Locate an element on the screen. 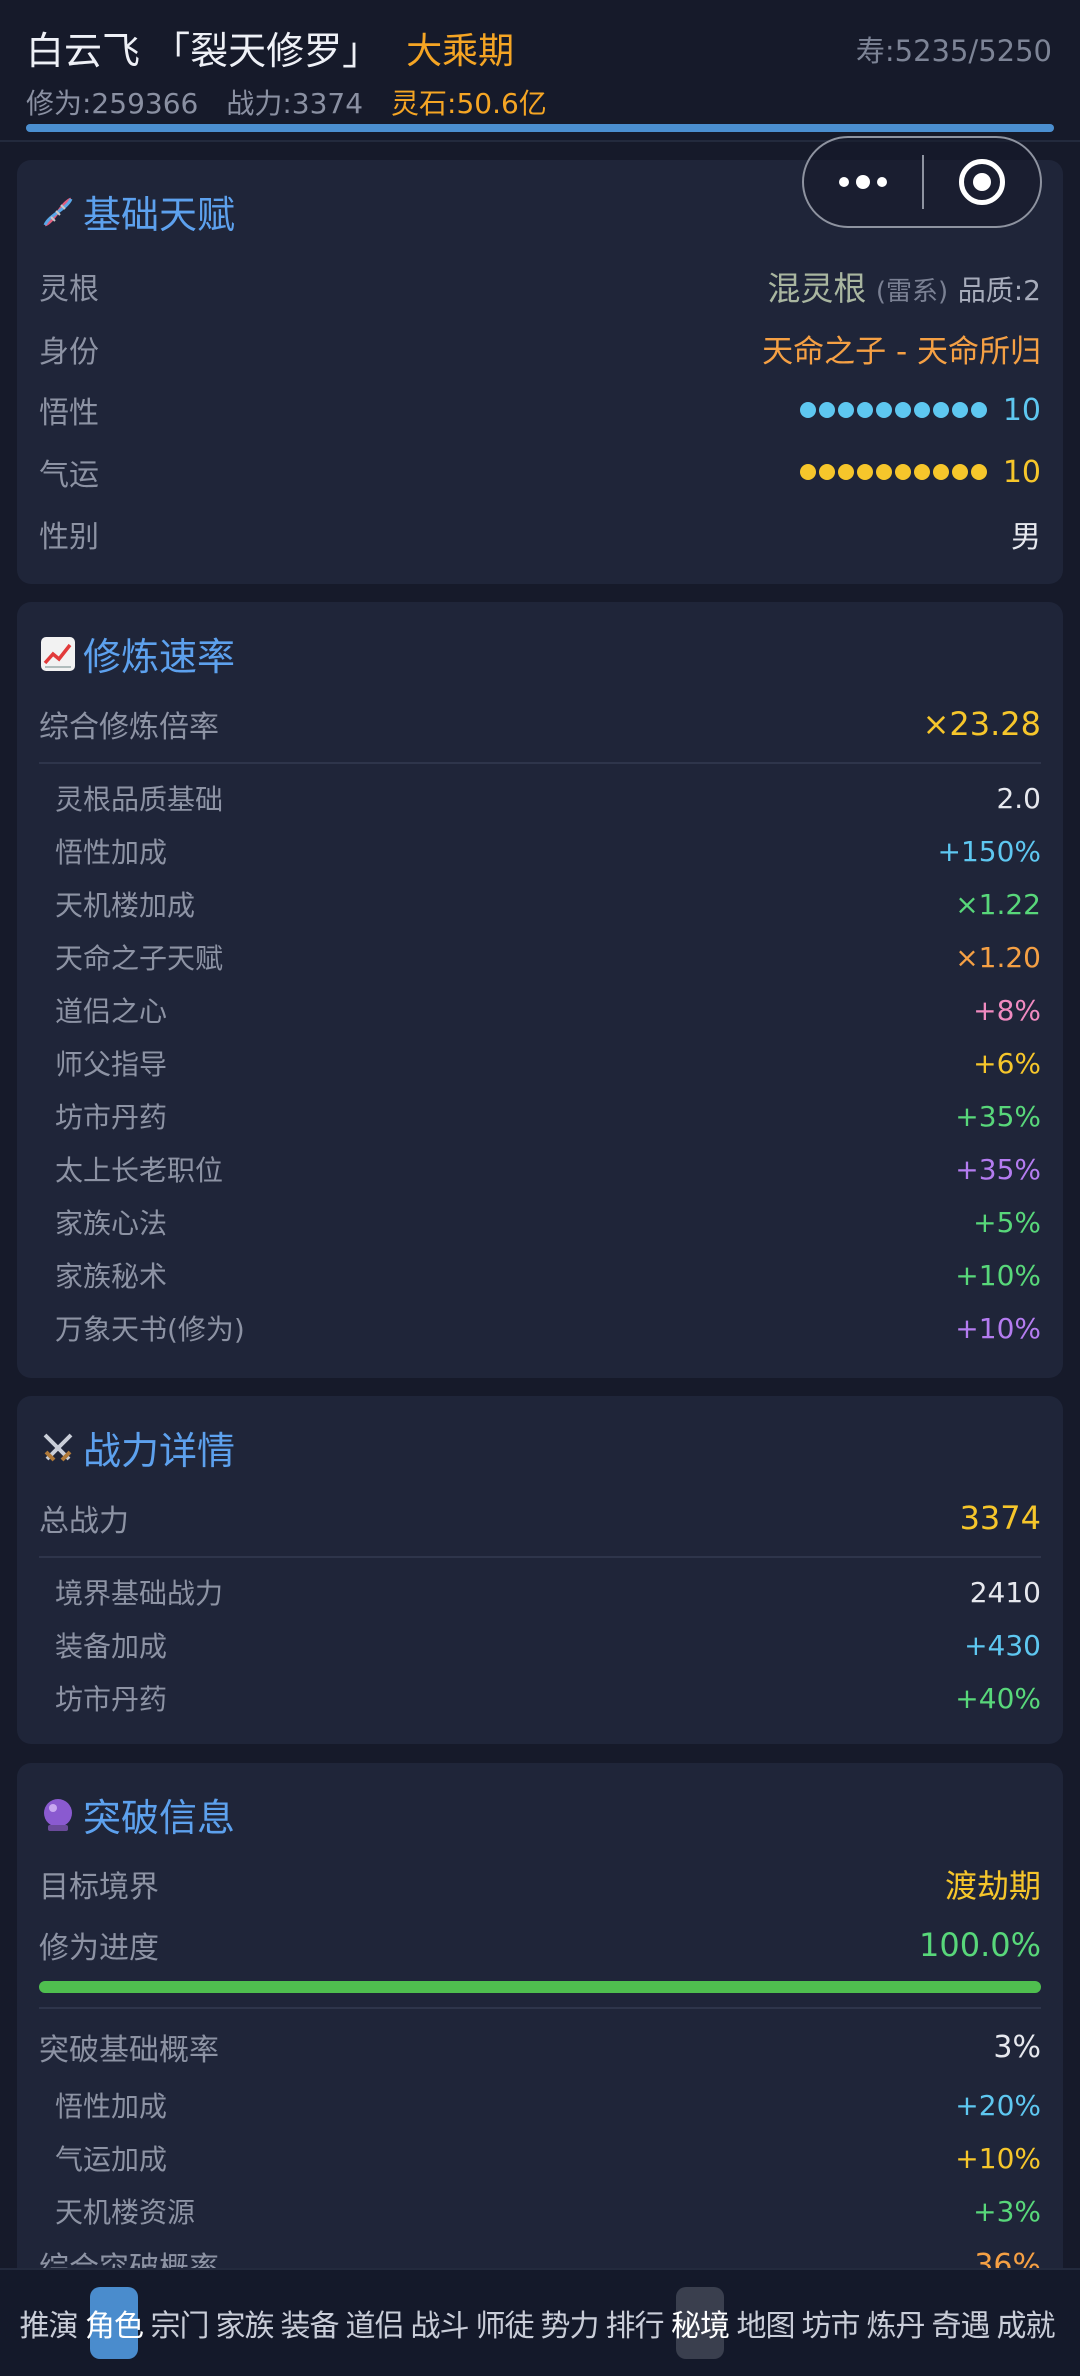  rate-item-row: 万象天书(修为) +10% is located at coordinates (548, 1328).